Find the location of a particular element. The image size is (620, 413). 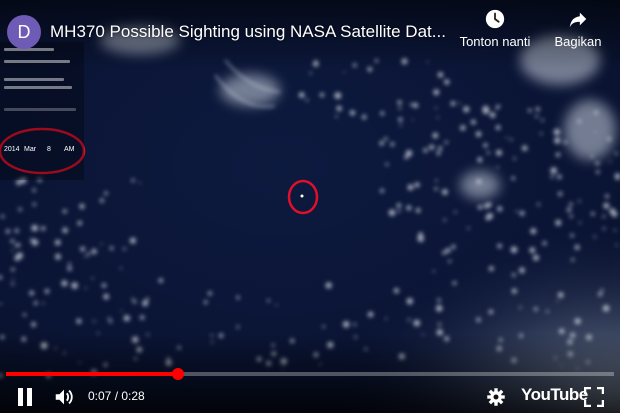

volume-button is located at coordinates (64, 397).